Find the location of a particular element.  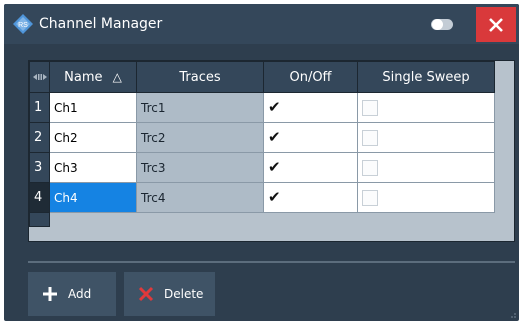

toggle-switch-icon is located at coordinates (442, 24).